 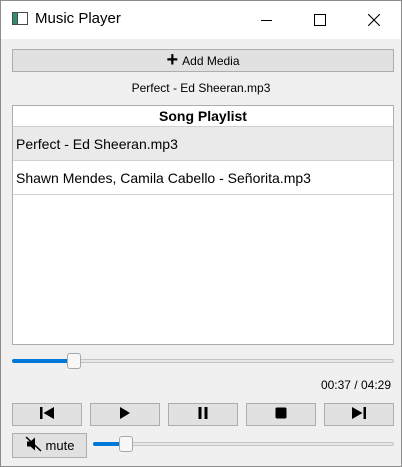 I want to click on mute-button: mute, so click(x=49, y=445).